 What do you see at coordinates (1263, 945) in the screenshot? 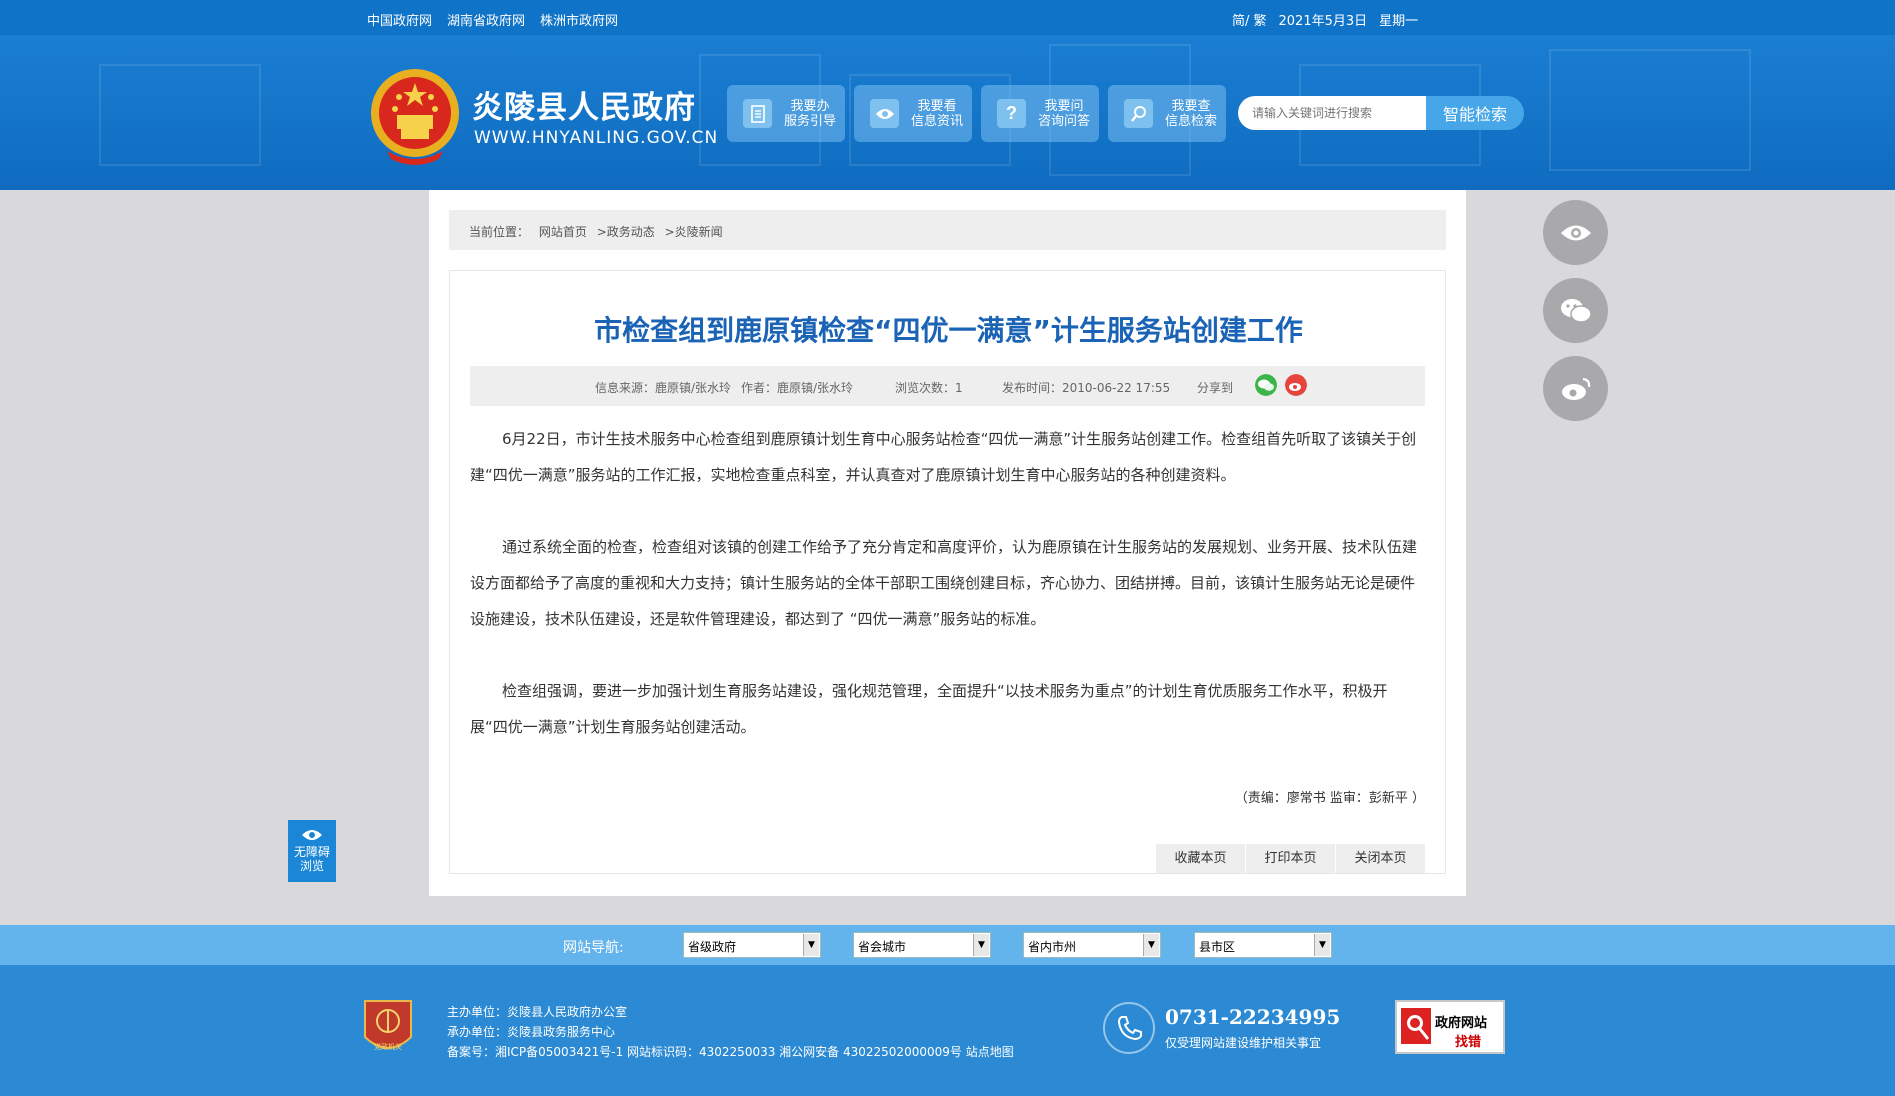
I see `county-district-select: 县市区 ▼` at bounding box center [1263, 945].